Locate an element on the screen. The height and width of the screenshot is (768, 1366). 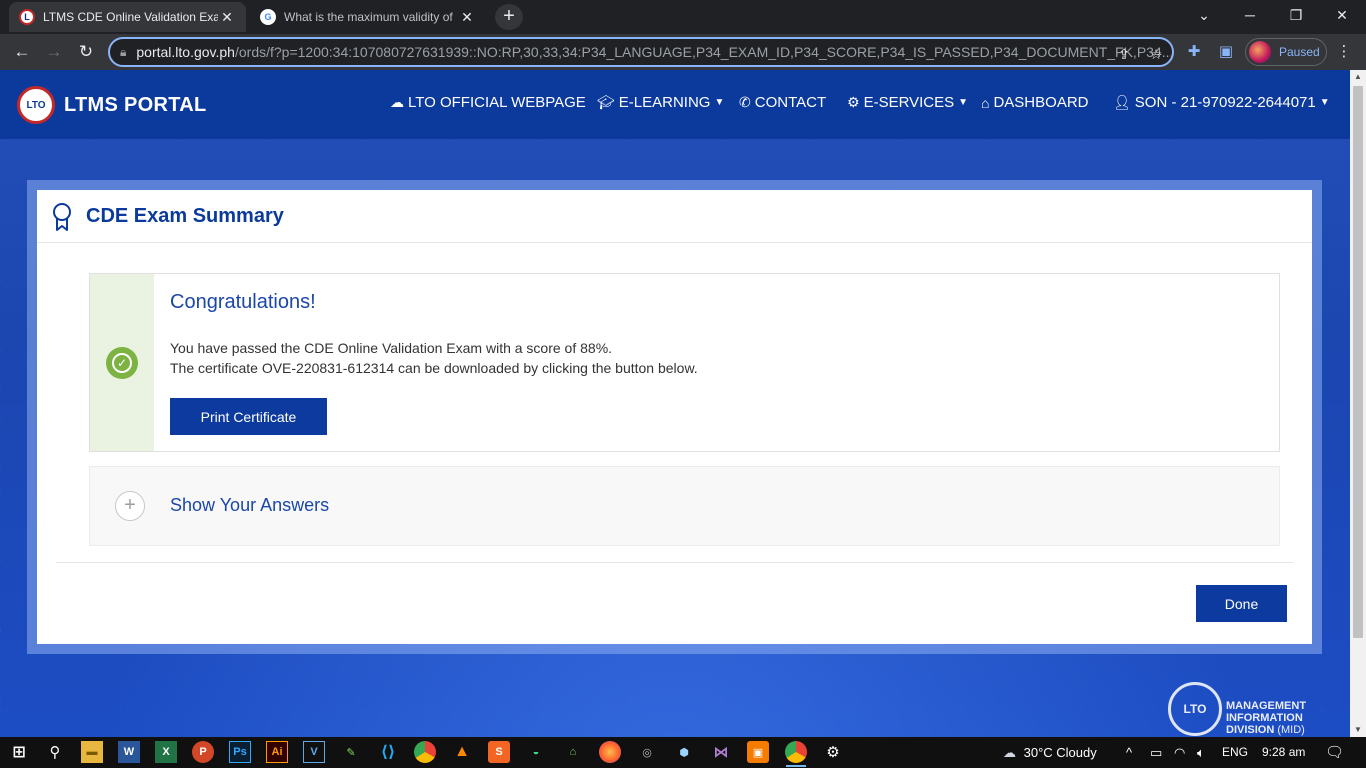
profile-status: Paused is located at coordinates (1299, 52).